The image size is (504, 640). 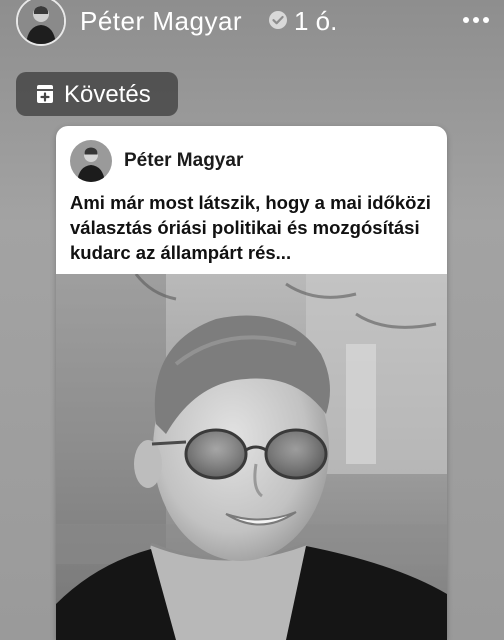 What do you see at coordinates (91, 161) in the screenshot?
I see `post-author-avatar` at bounding box center [91, 161].